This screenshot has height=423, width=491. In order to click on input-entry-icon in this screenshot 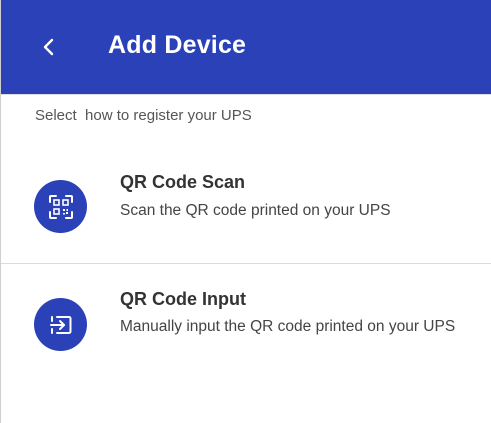, I will do `click(60, 324)`.